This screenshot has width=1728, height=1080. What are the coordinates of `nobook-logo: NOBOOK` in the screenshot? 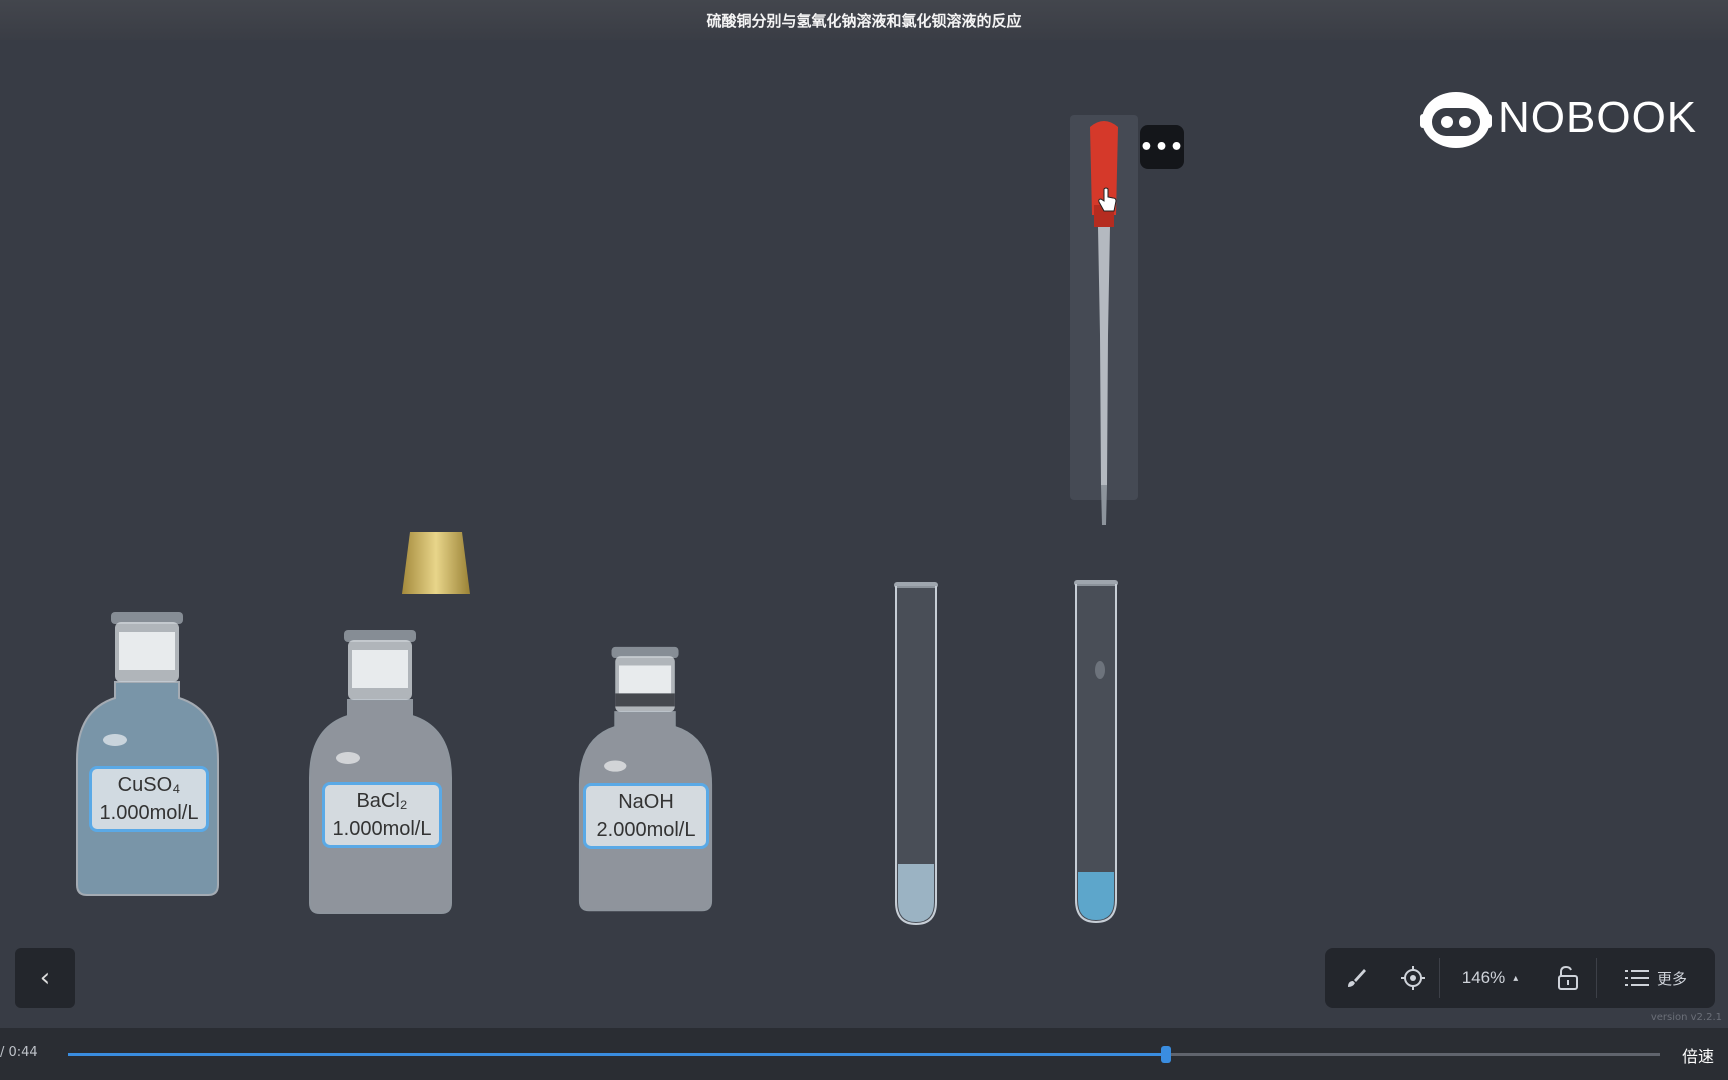 It's located at (1558, 118).